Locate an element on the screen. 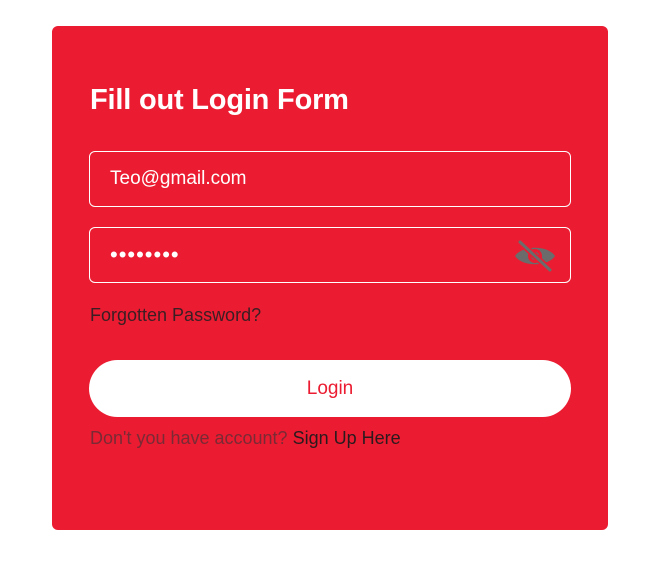 Image resolution: width=651 pixels, height=563 pixels. form-title: Fill out Login Form is located at coordinates (219, 100).